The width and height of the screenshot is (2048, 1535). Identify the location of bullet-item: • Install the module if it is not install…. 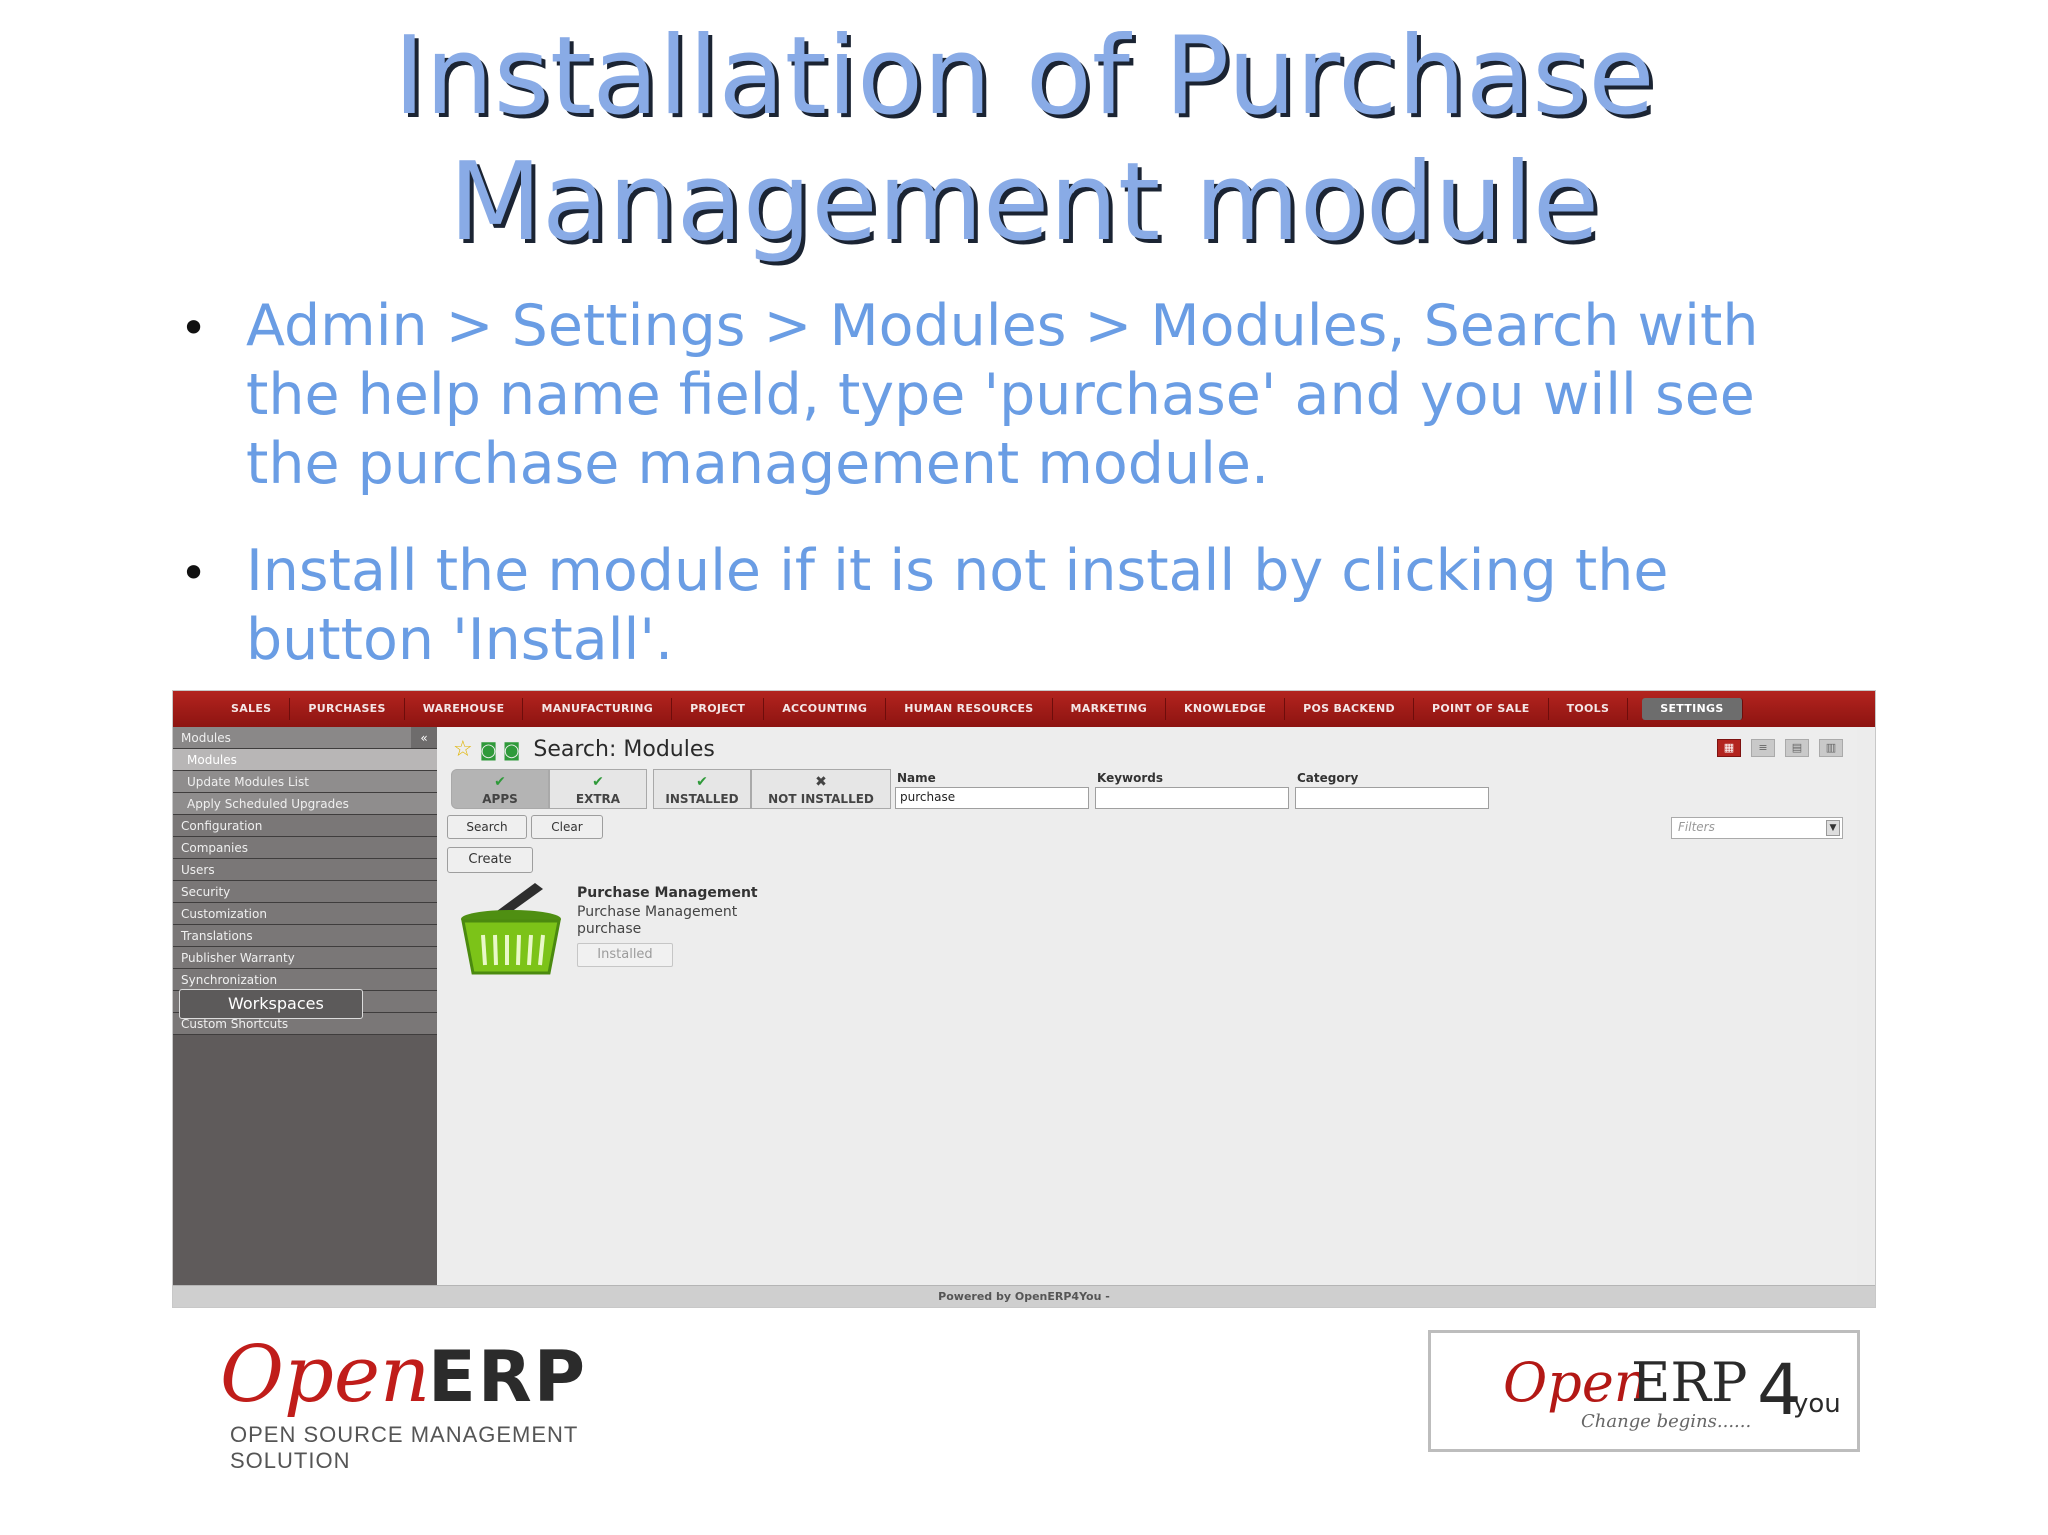
(1006, 606).